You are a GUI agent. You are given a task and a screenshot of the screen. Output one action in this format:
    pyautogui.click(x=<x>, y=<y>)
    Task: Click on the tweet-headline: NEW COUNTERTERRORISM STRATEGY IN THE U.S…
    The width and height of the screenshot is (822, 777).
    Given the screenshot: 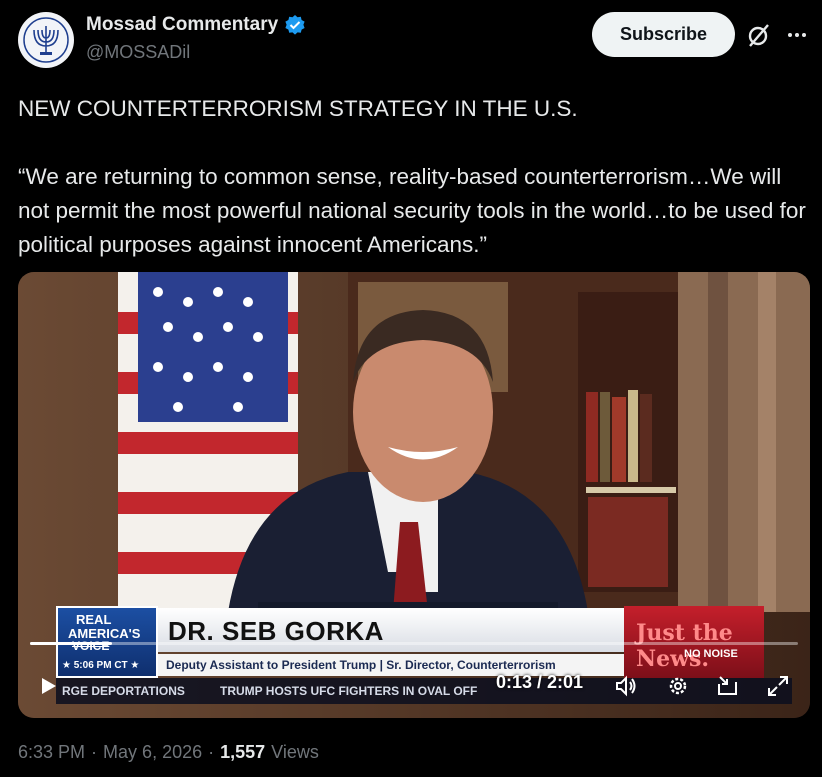 What is the action you would take?
    pyautogui.click(x=298, y=108)
    